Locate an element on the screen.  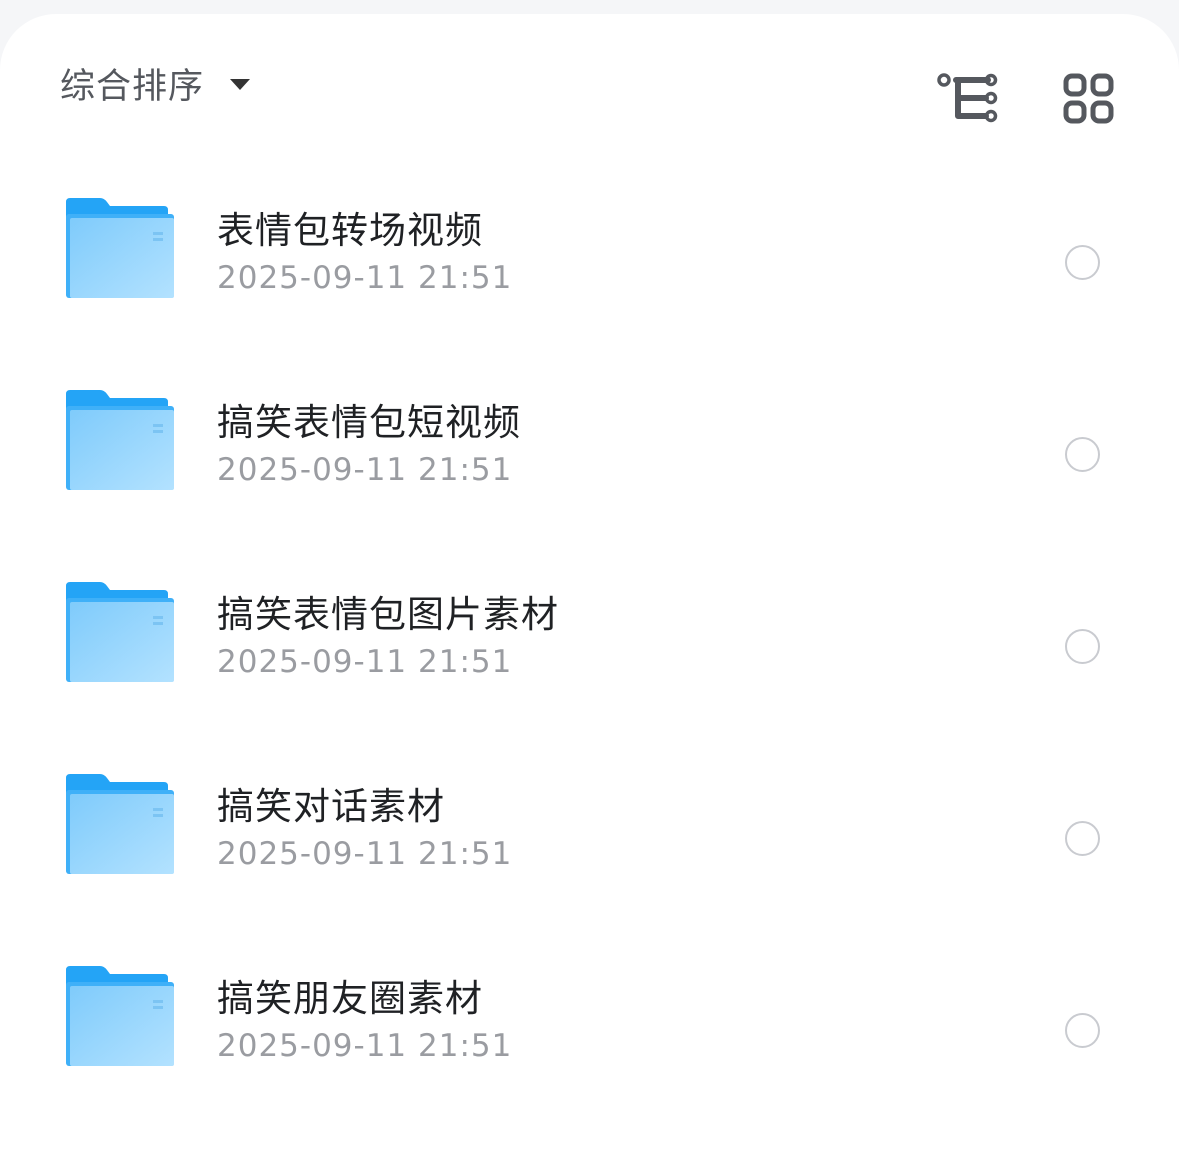
folder-name: 搞笑对话素材 is located at coordinates (331, 806).